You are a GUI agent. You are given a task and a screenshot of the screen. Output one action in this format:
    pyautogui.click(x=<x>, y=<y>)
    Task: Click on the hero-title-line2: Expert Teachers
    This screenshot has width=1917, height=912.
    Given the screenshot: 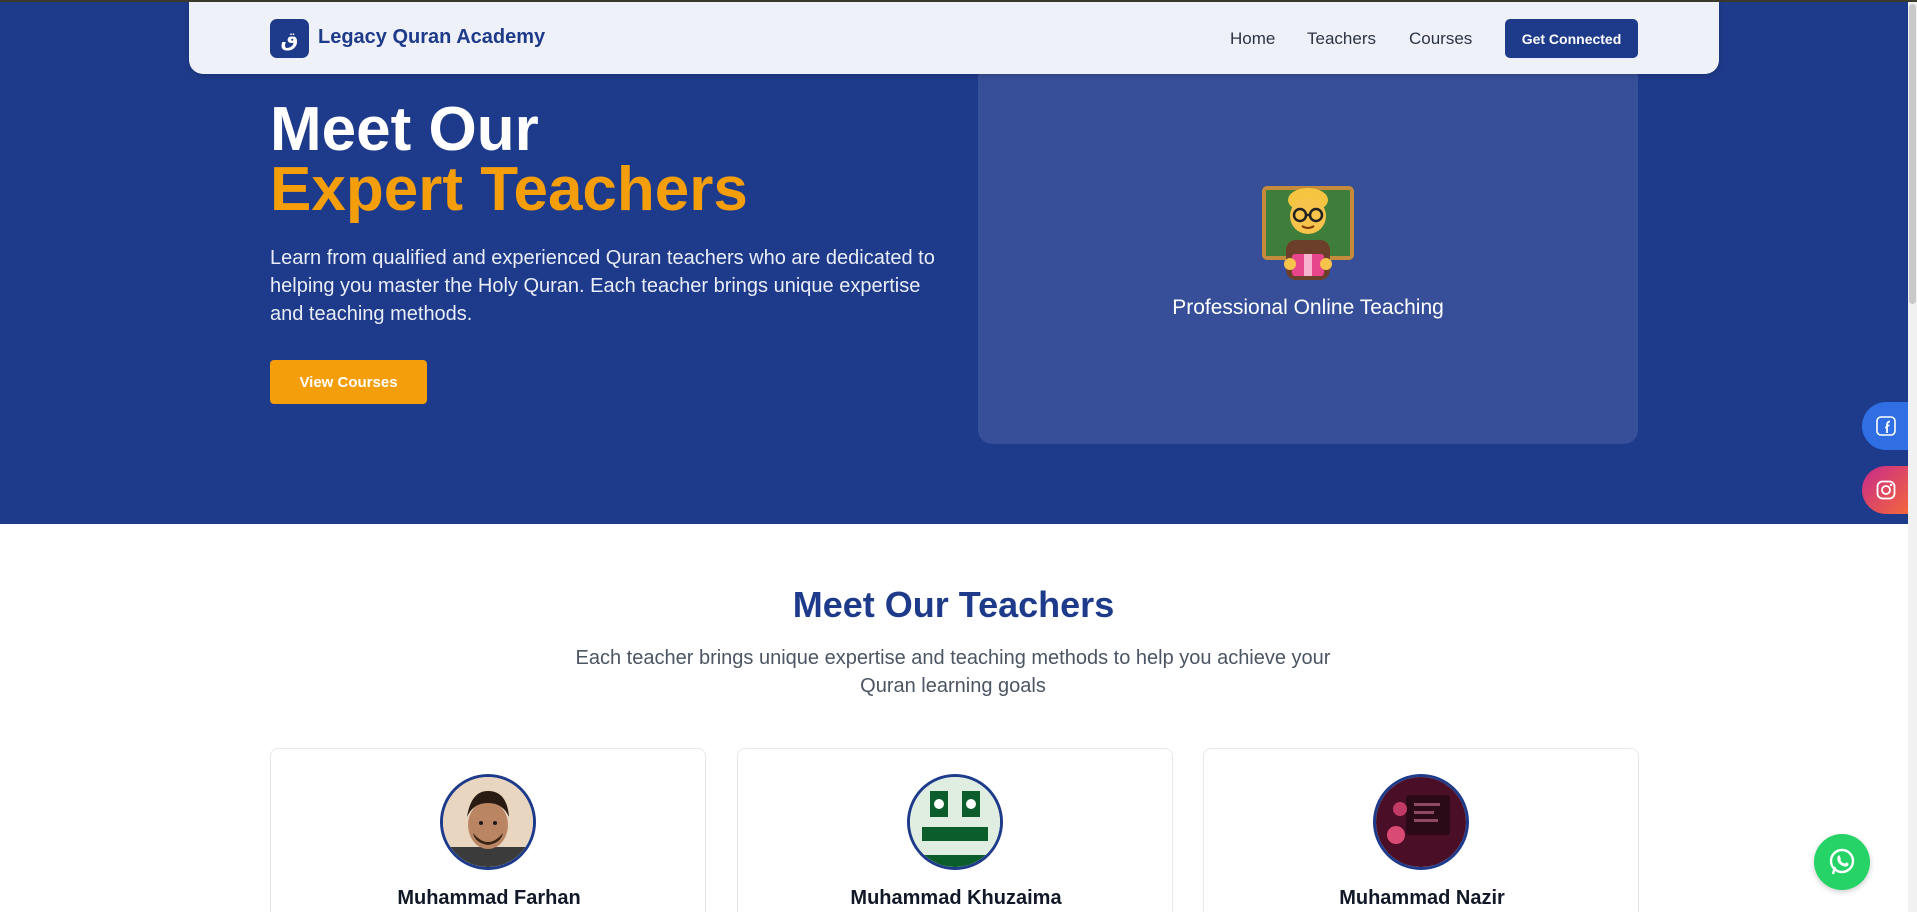 What is the action you would take?
    pyautogui.click(x=509, y=189)
    